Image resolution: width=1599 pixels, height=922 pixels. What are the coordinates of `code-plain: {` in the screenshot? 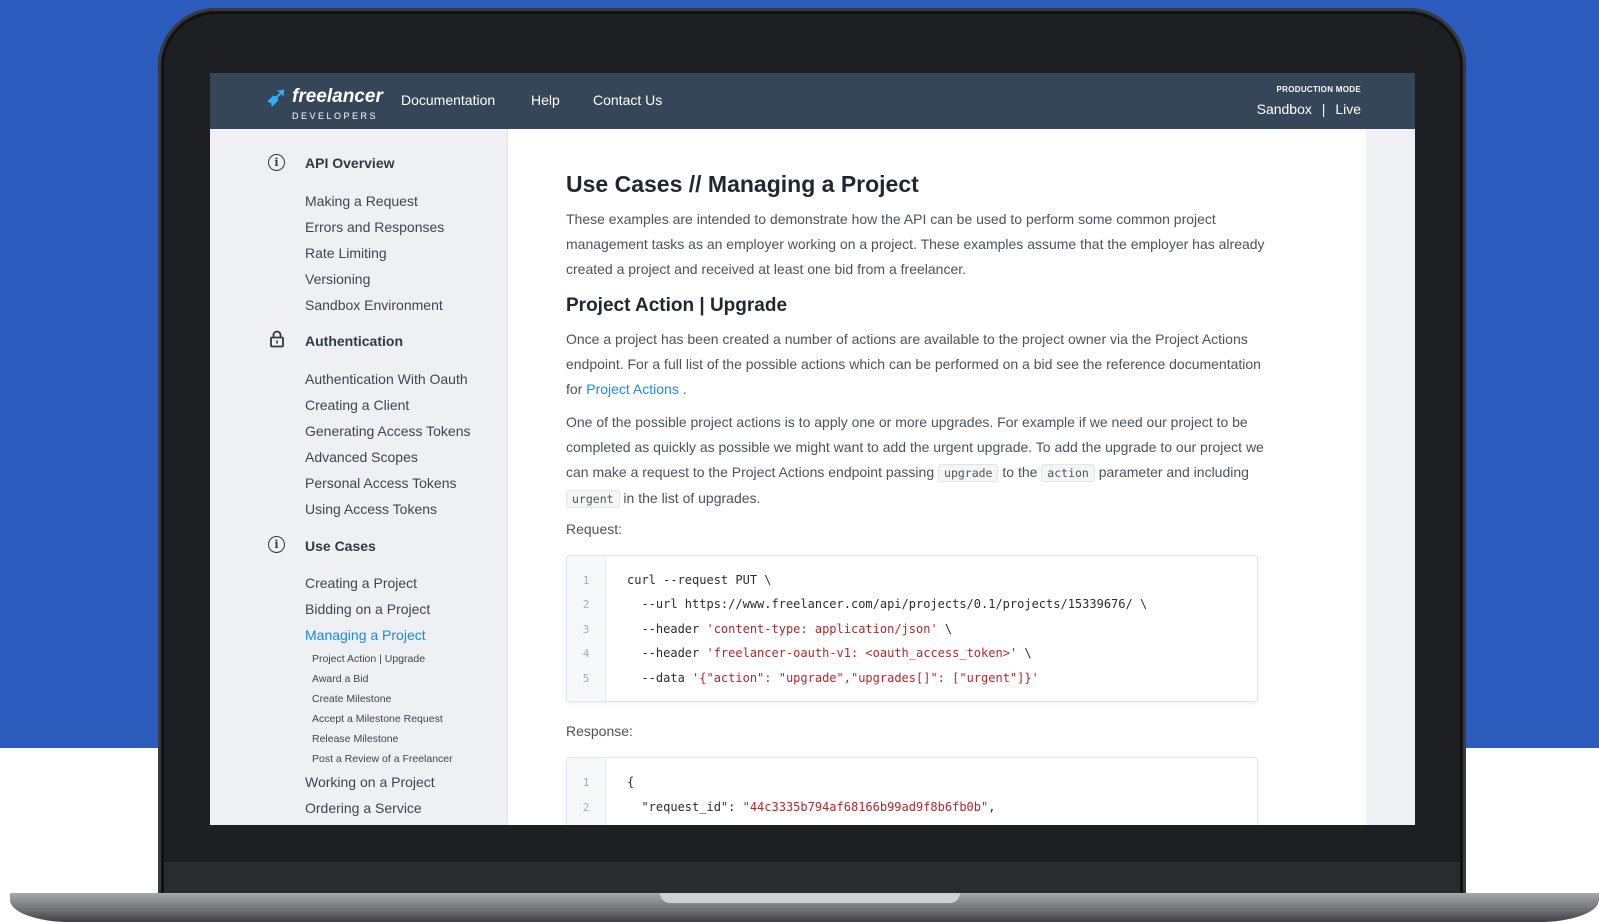 It's located at (631, 782).